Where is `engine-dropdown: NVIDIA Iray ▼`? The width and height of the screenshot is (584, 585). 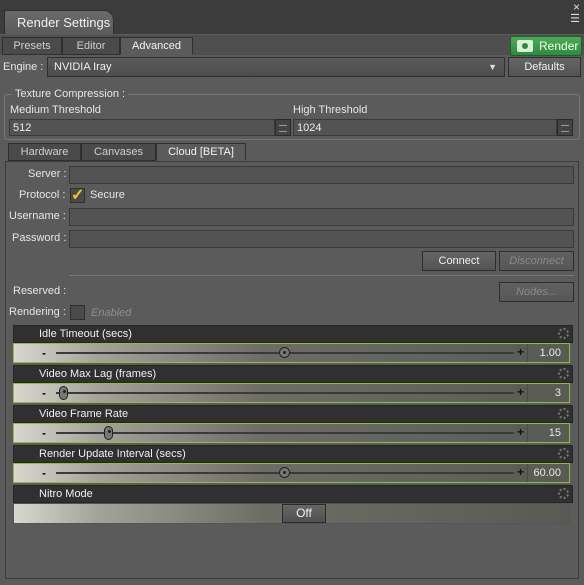 engine-dropdown: NVIDIA Iray ▼ is located at coordinates (276, 67).